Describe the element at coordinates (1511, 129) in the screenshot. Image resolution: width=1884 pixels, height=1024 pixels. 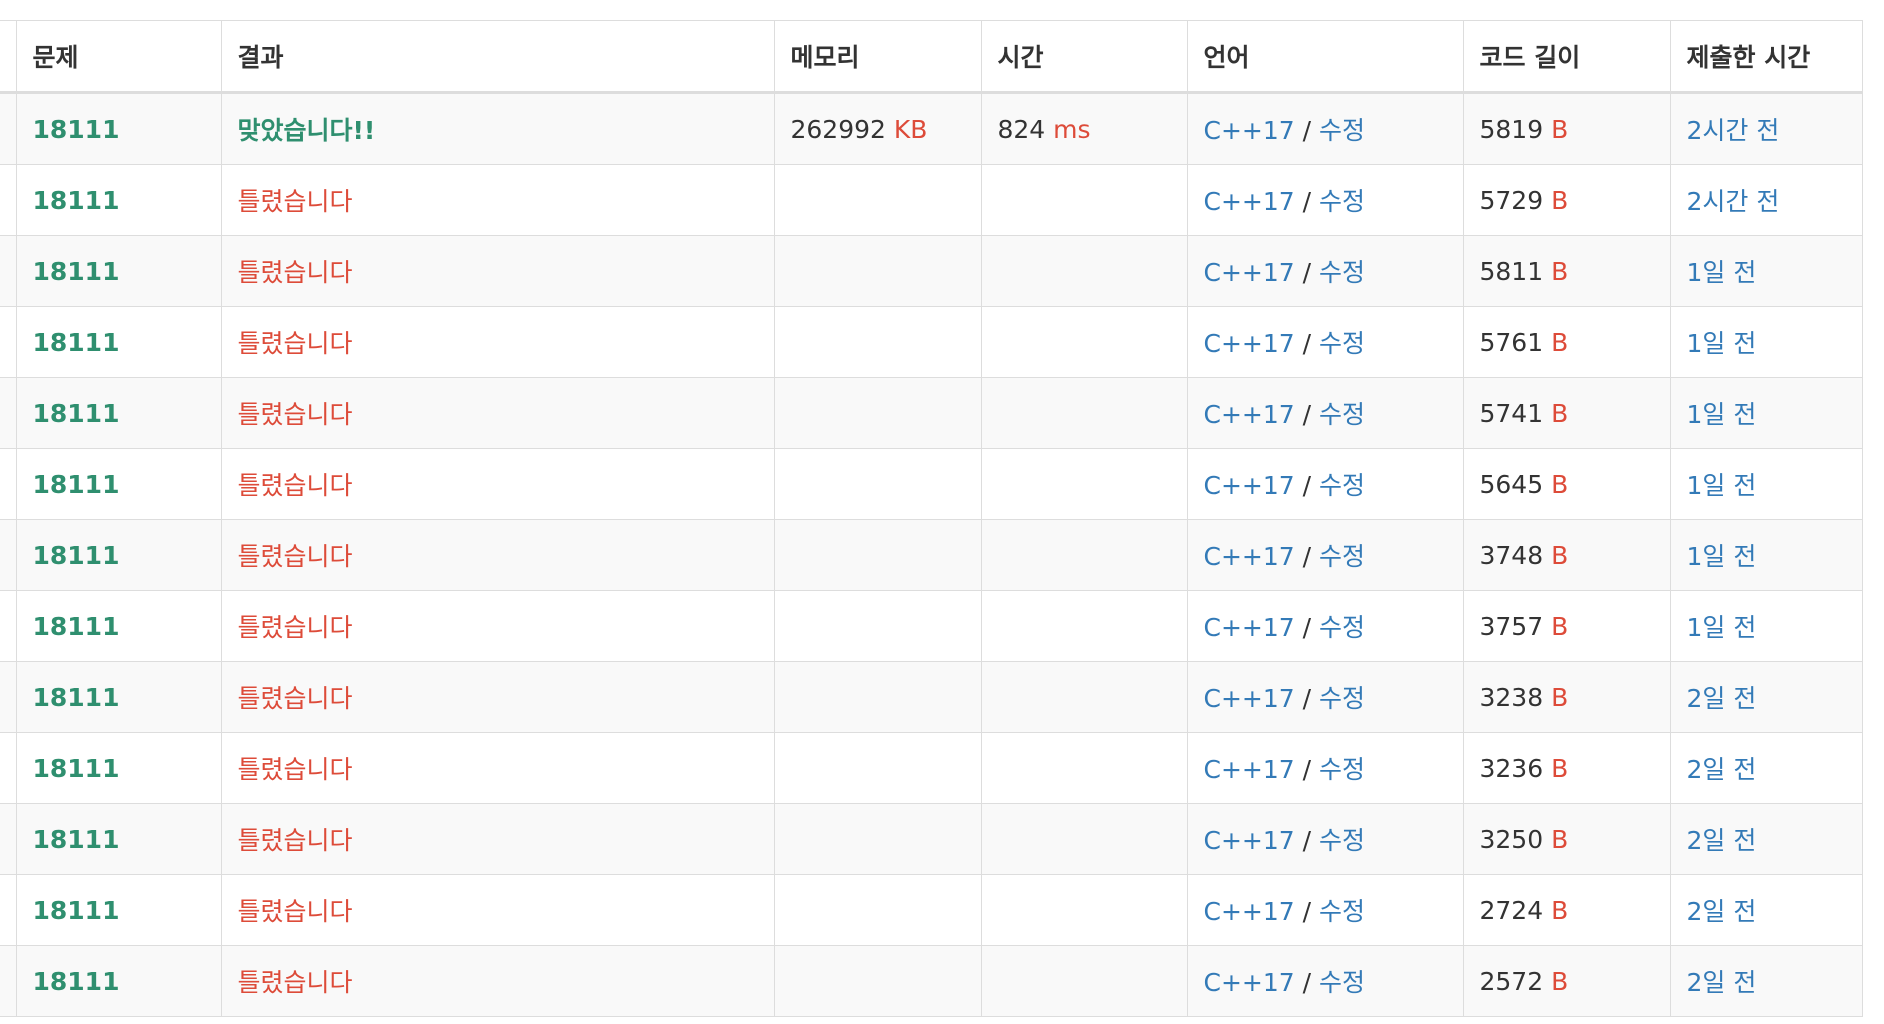
I see `code-length-value: 5819` at that location.